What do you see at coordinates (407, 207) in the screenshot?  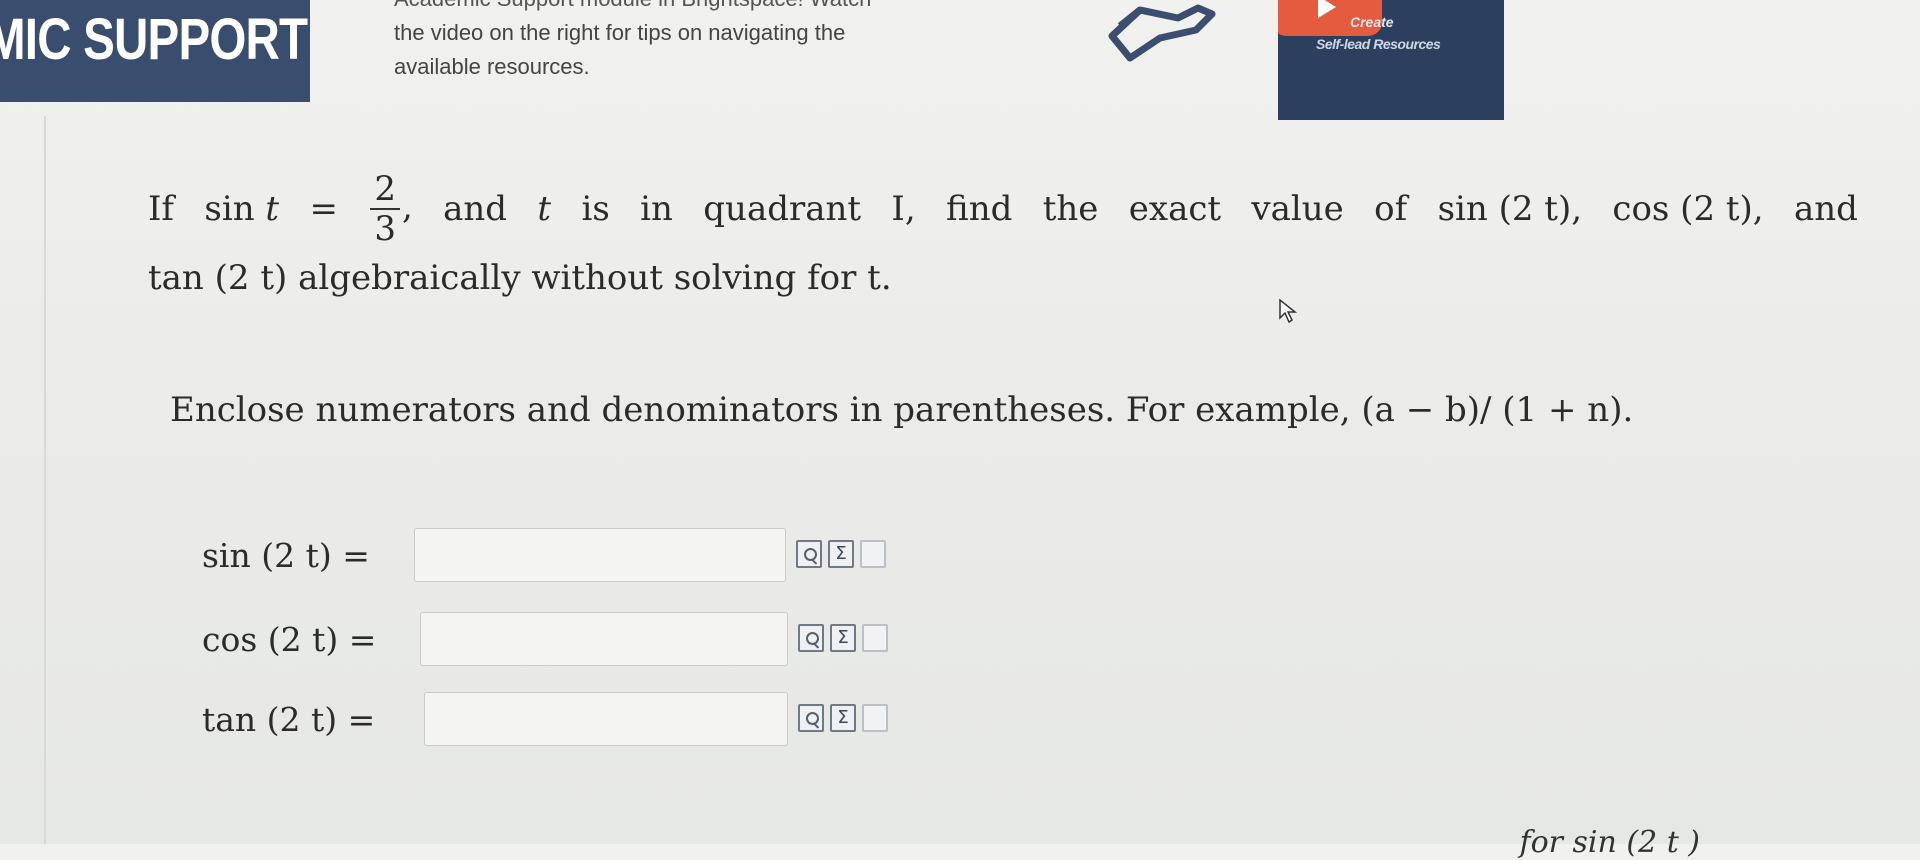 I see `q-comma: ,` at bounding box center [407, 207].